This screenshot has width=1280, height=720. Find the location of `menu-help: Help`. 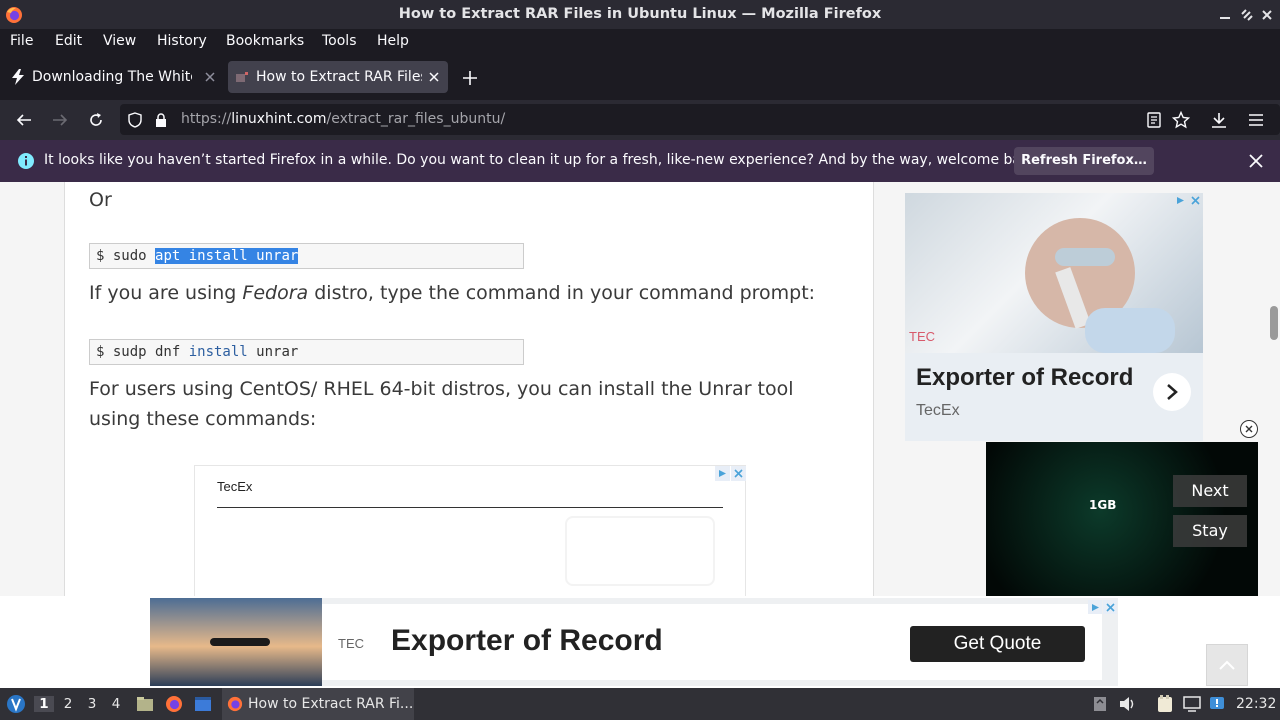

menu-help: Help is located at coordinates (393, 41).